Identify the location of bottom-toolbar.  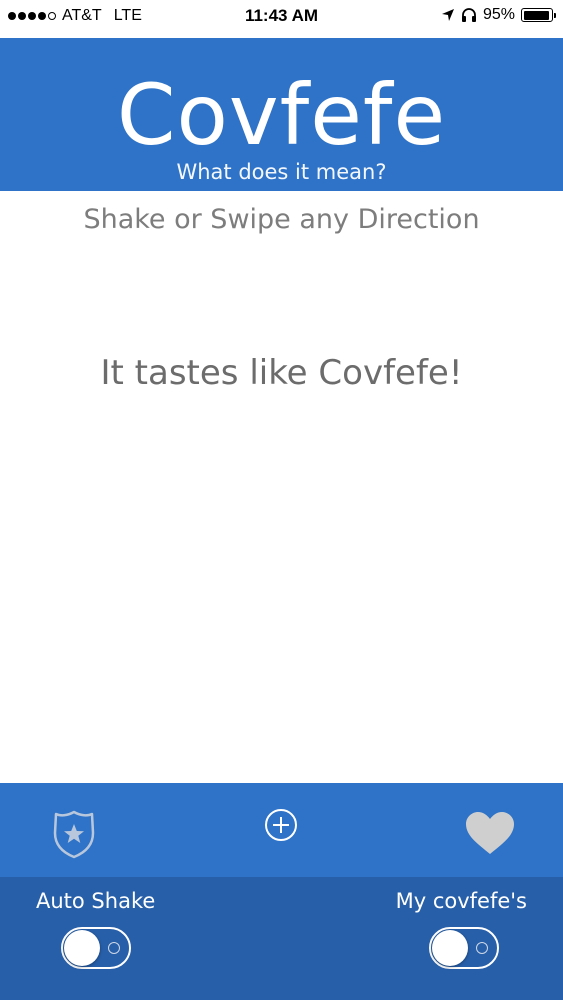
(281, 830).